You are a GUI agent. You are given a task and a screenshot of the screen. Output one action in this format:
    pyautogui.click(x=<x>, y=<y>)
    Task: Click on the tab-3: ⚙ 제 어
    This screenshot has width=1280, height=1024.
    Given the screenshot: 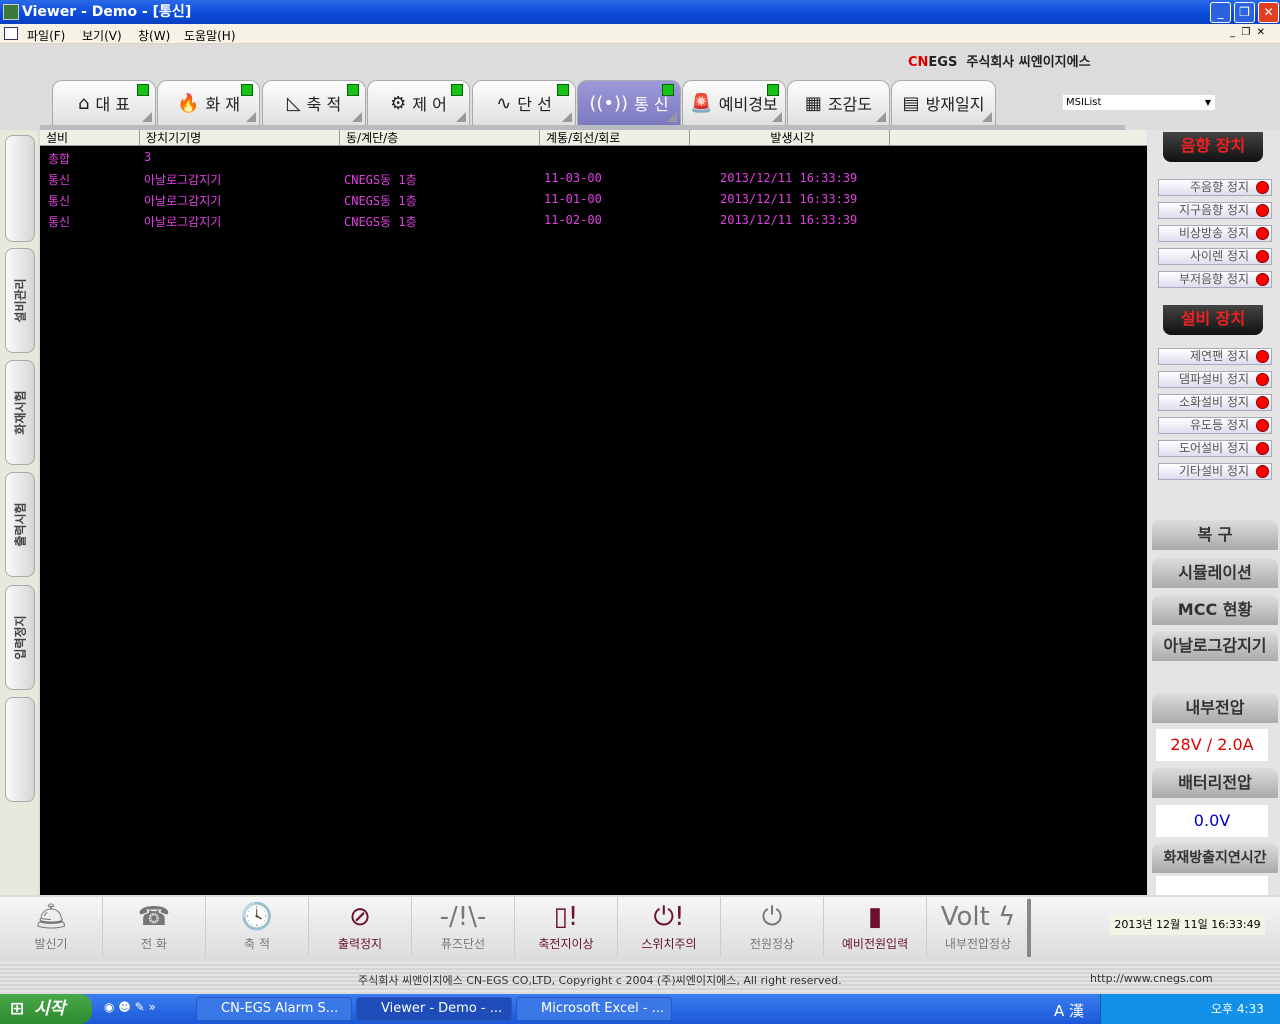 What is the action you would take?
    pyautogui.click(x=418, y=102)
    